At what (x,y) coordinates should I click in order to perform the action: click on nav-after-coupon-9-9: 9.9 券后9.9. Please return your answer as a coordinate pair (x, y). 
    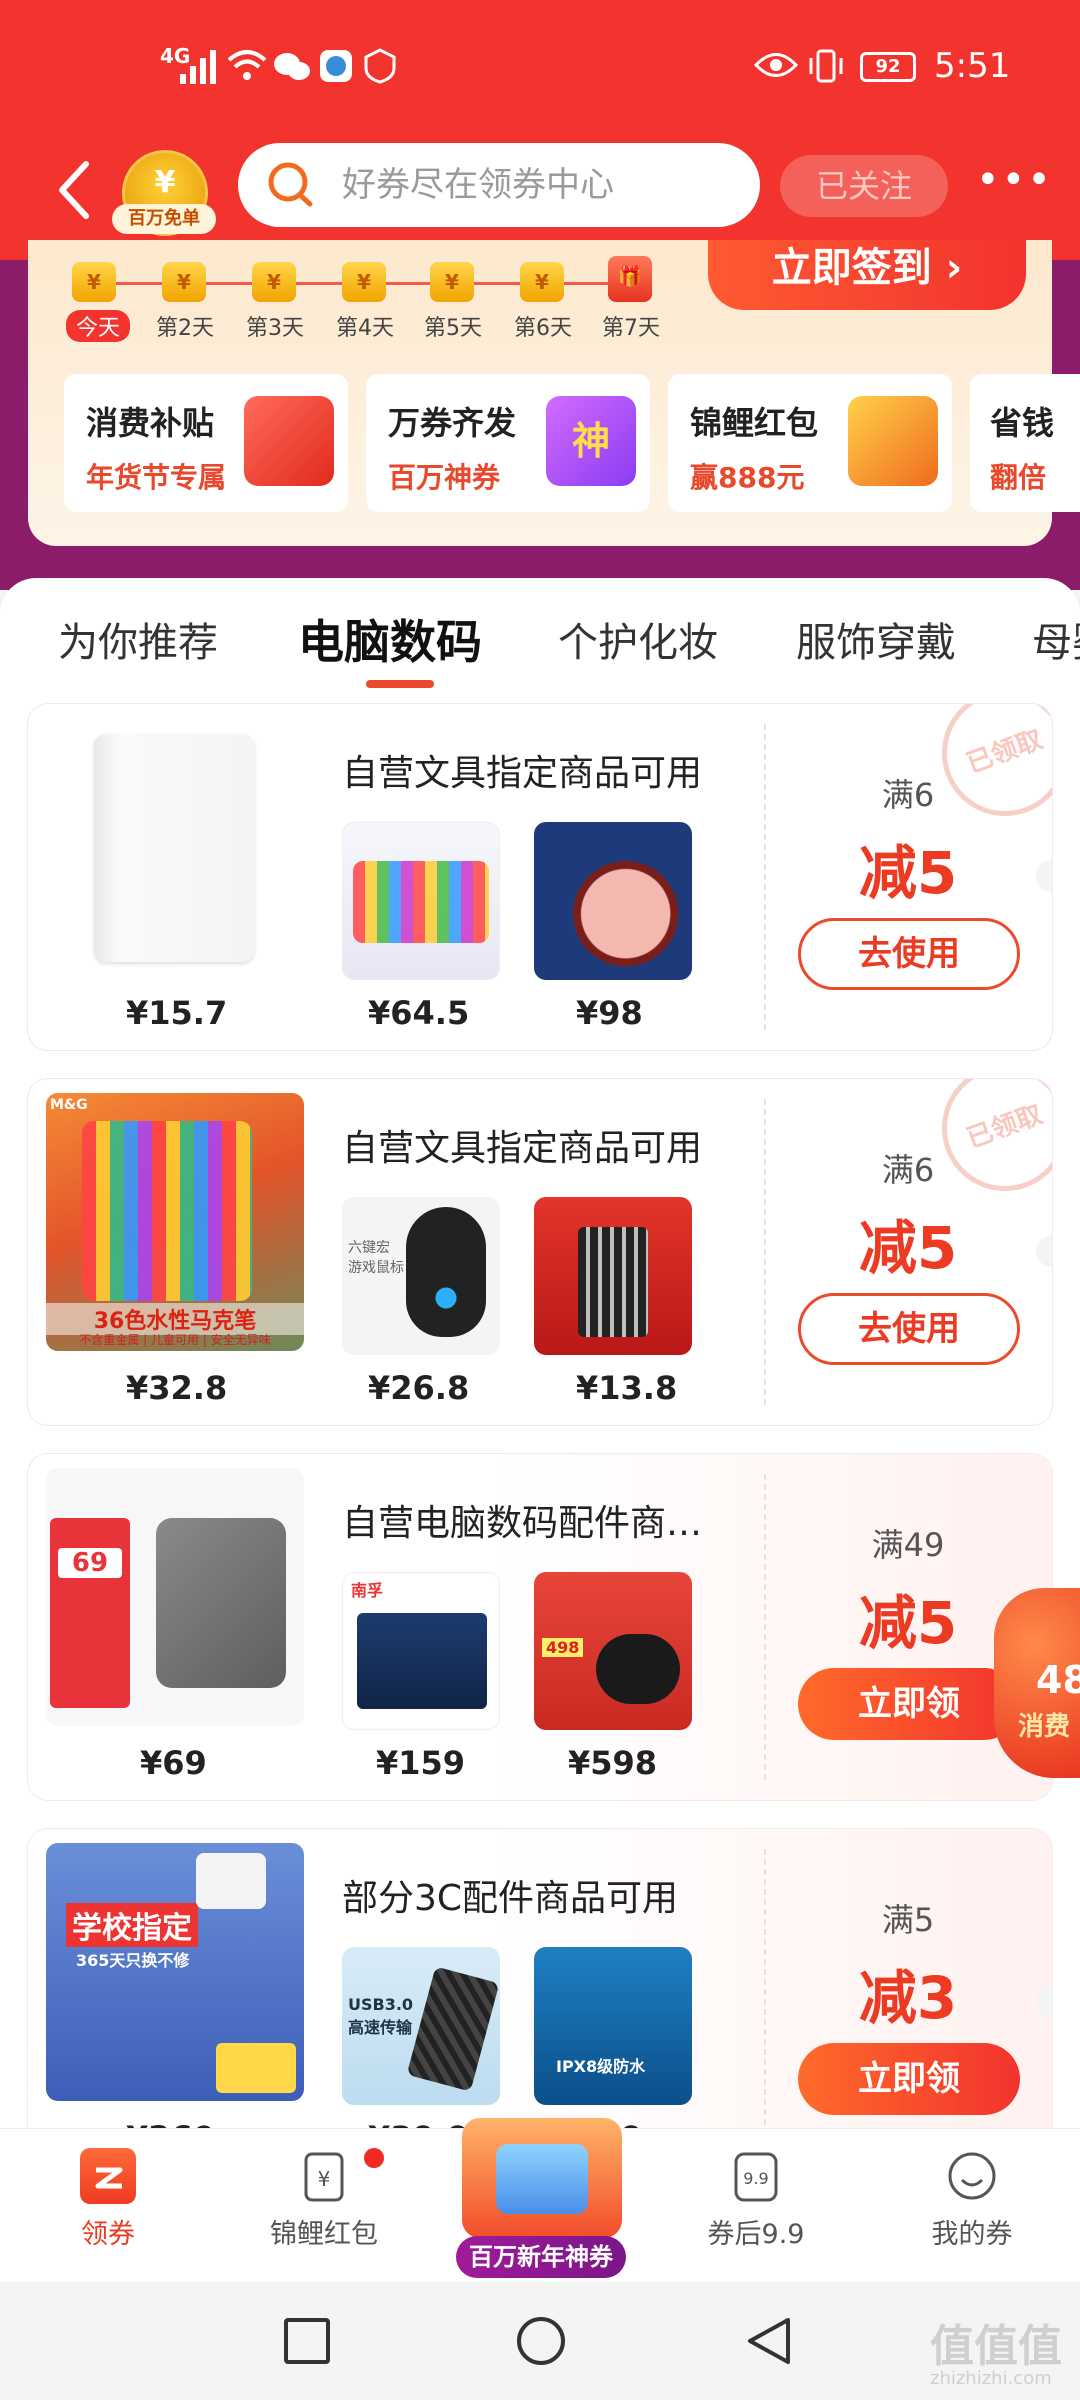
    Looking at the image, I should click on (756, 2199).